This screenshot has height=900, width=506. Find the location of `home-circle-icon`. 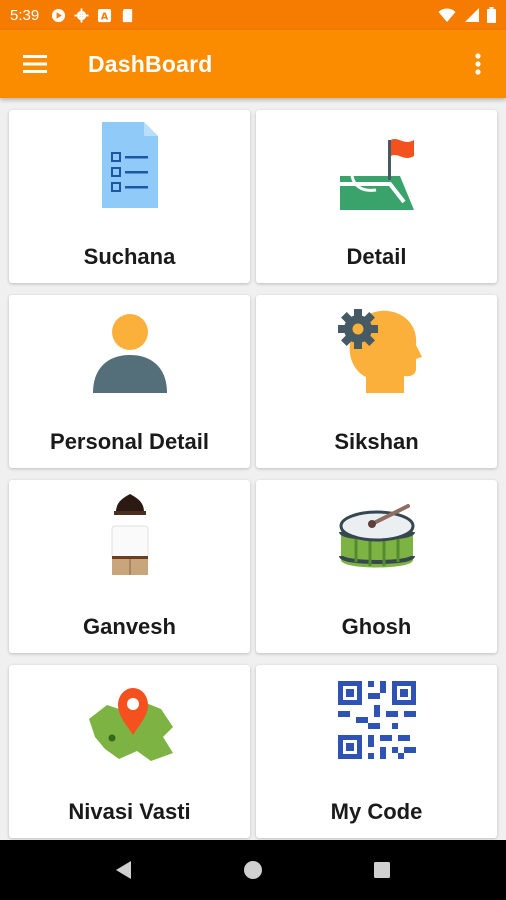

home-circle-icon is located at coordinates (252, 870).